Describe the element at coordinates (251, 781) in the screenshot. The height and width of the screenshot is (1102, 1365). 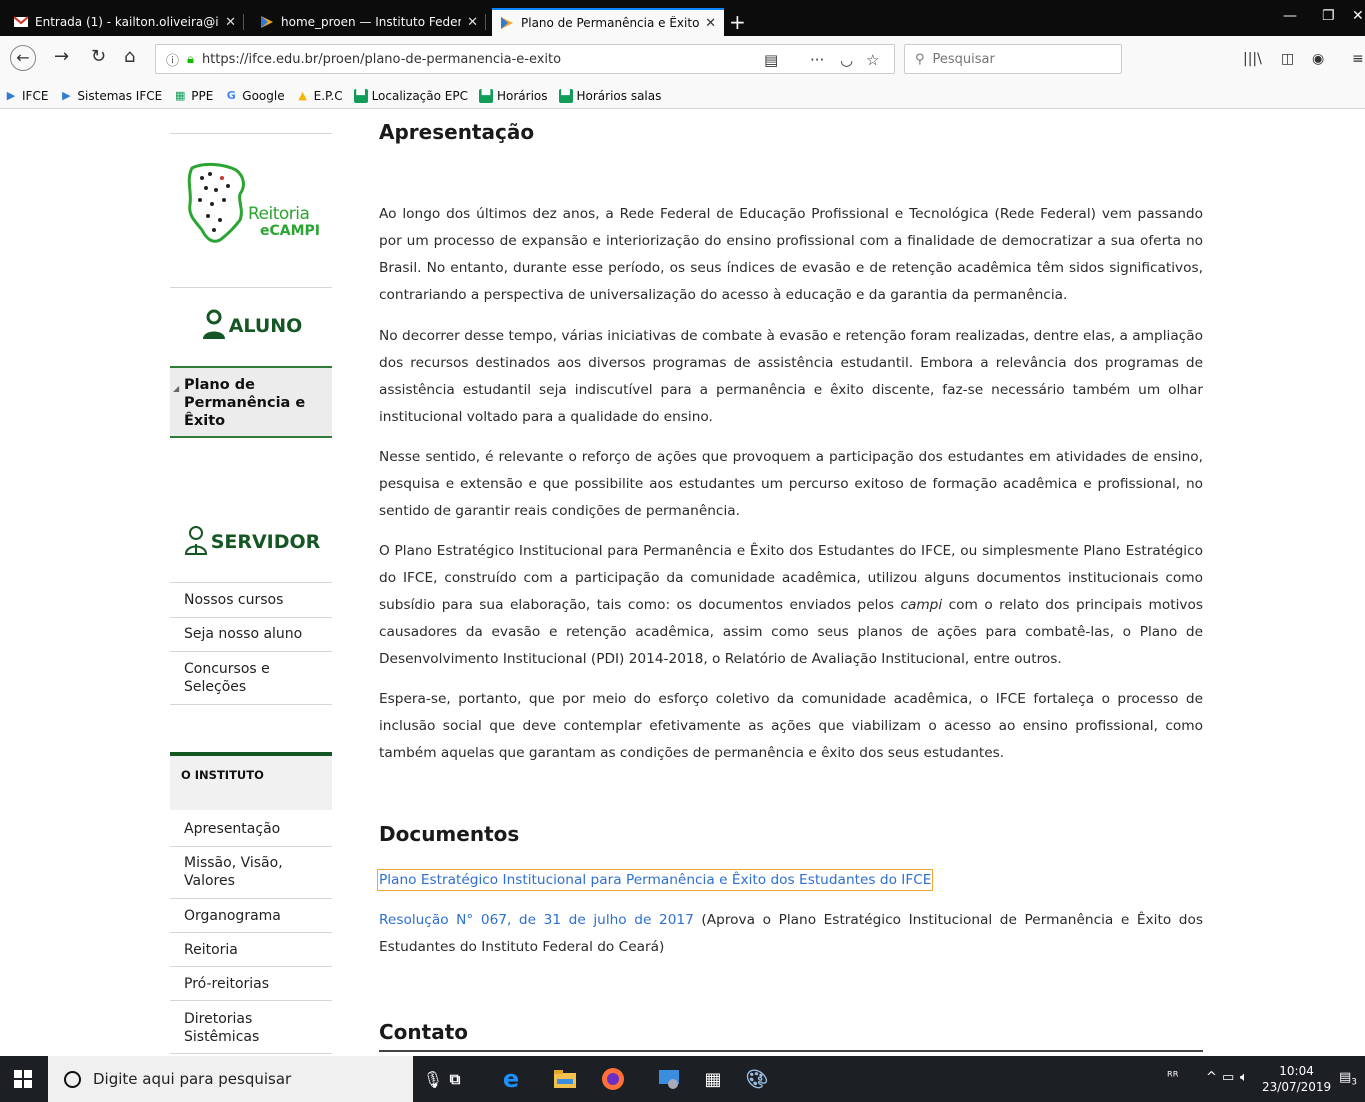
I see `instituto-heading: O INSTITUTO` at that location.